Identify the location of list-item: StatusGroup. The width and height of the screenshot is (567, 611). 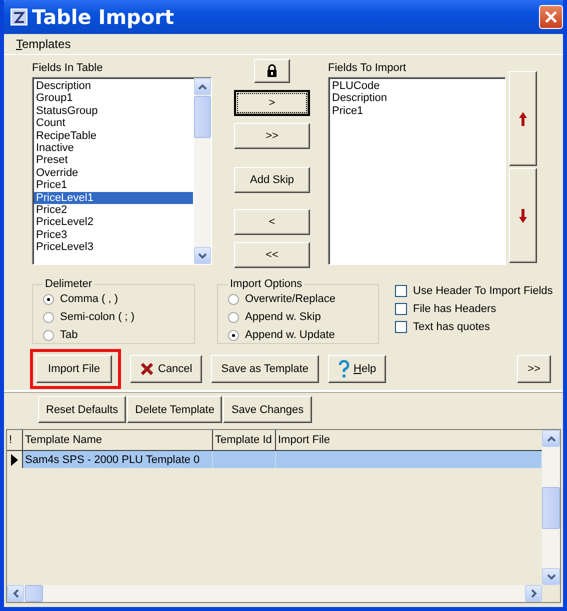
(113, 111).